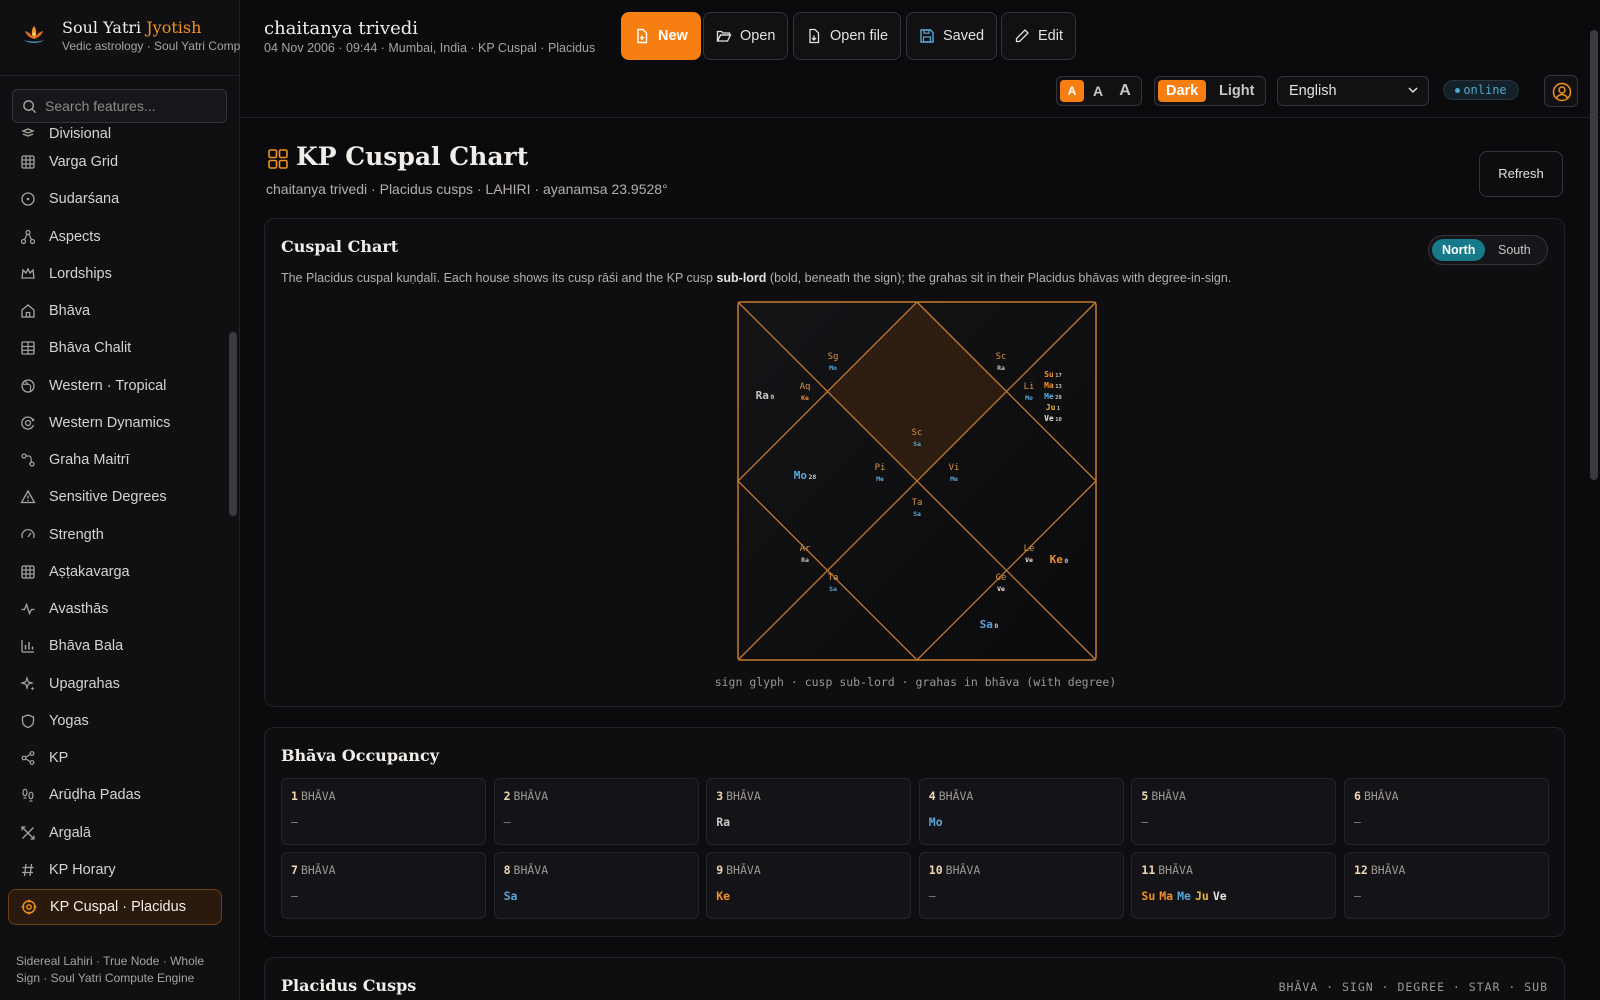 The image size is (1600, 1000). What do you see at coordinates (1313, 91) in the screenshot?
I see `language-select-value: English` at bounding box center [1313, 91].